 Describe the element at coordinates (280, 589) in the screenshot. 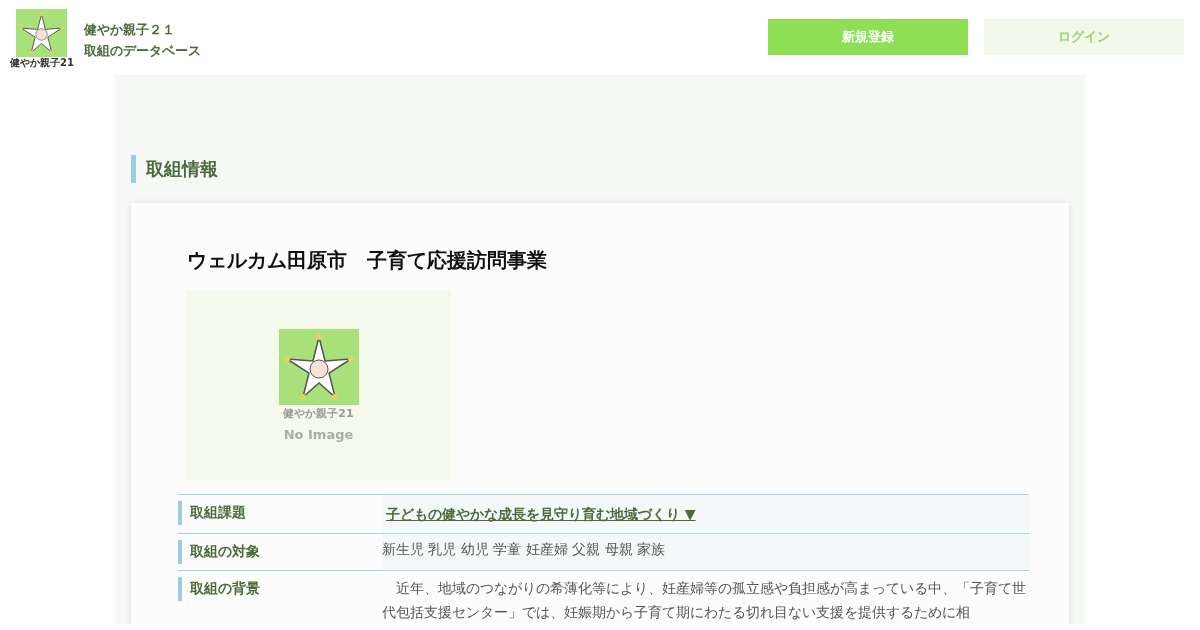

I see `row-label: 取組の背景` at that location.